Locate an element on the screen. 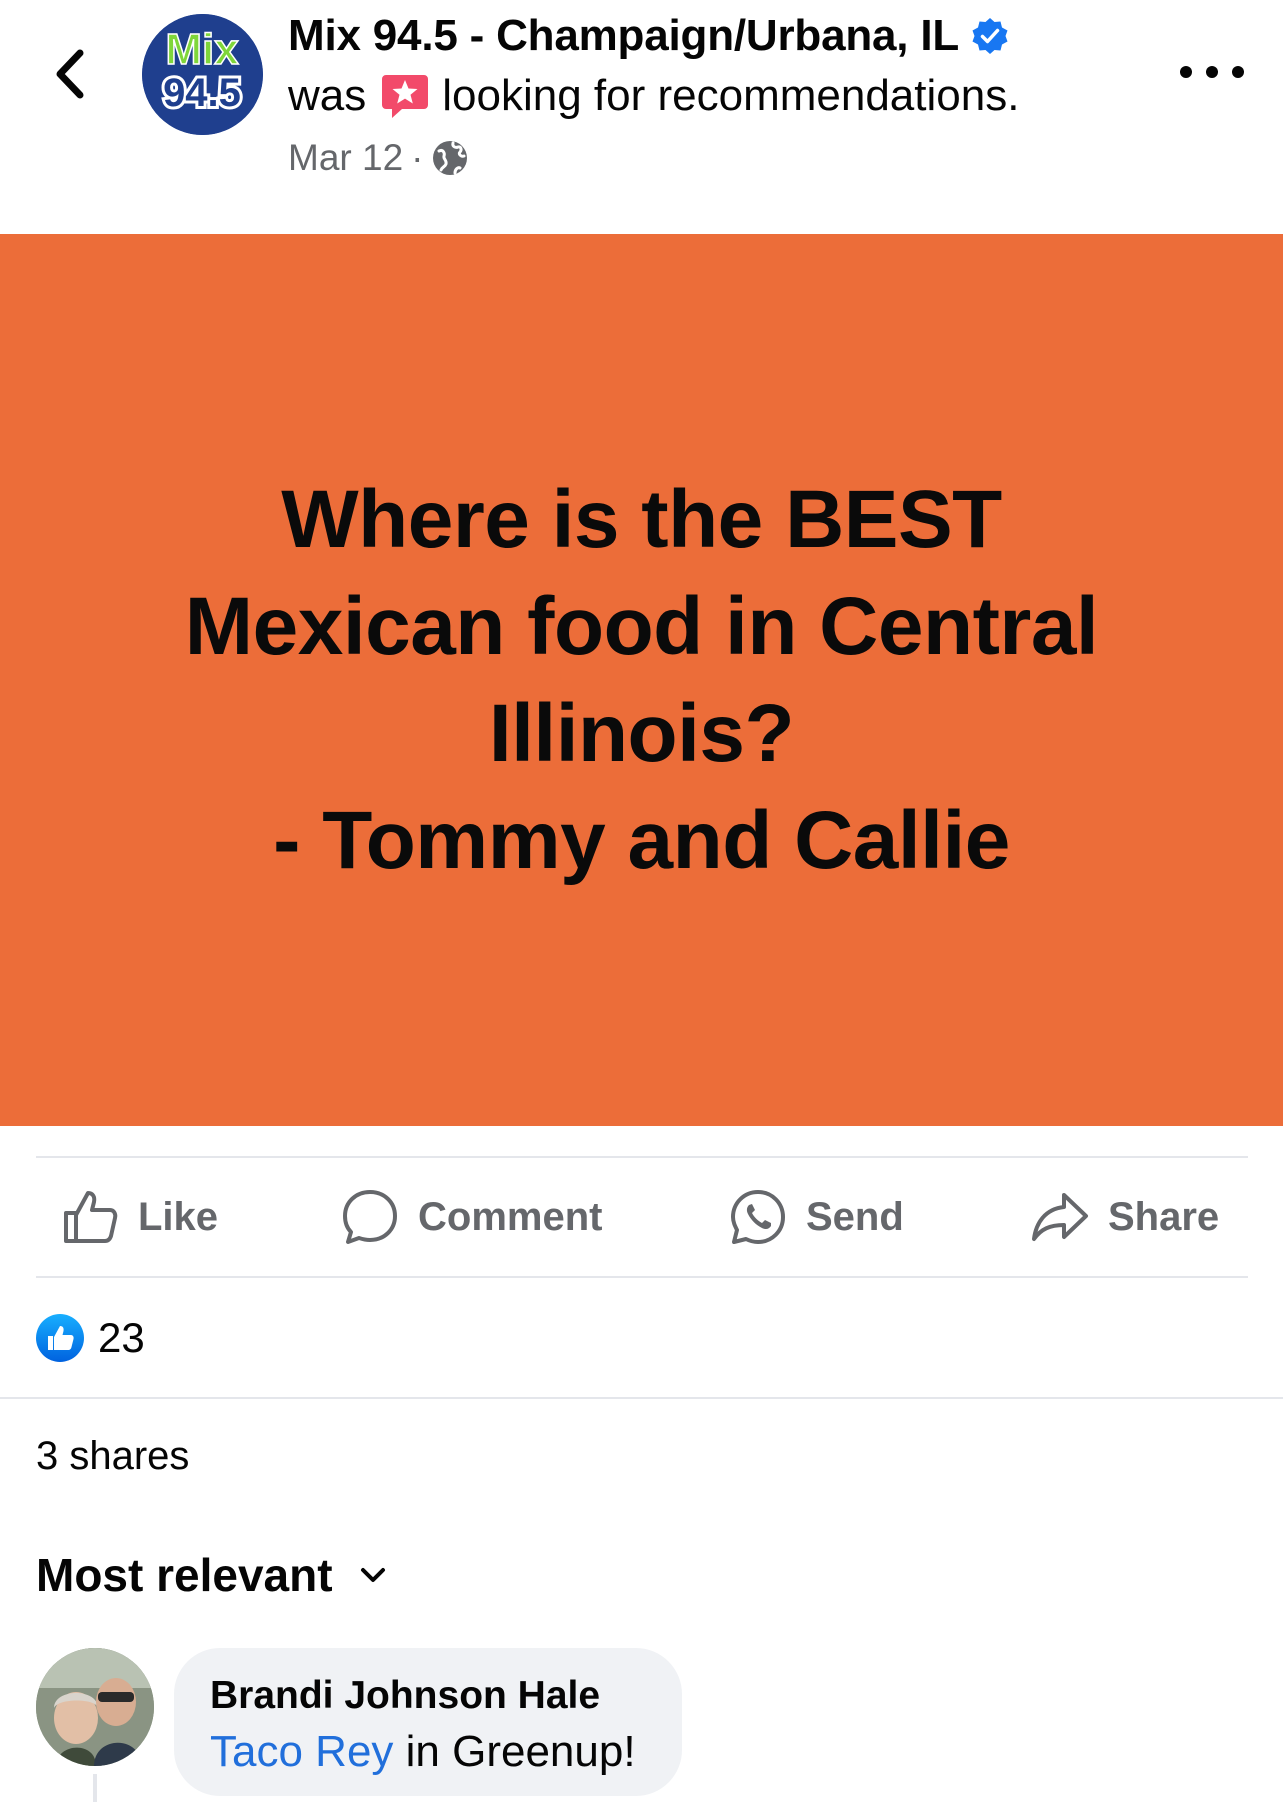 The image size is (1283, 1802). svg-text: Mix is located at coordinates (202, 49).